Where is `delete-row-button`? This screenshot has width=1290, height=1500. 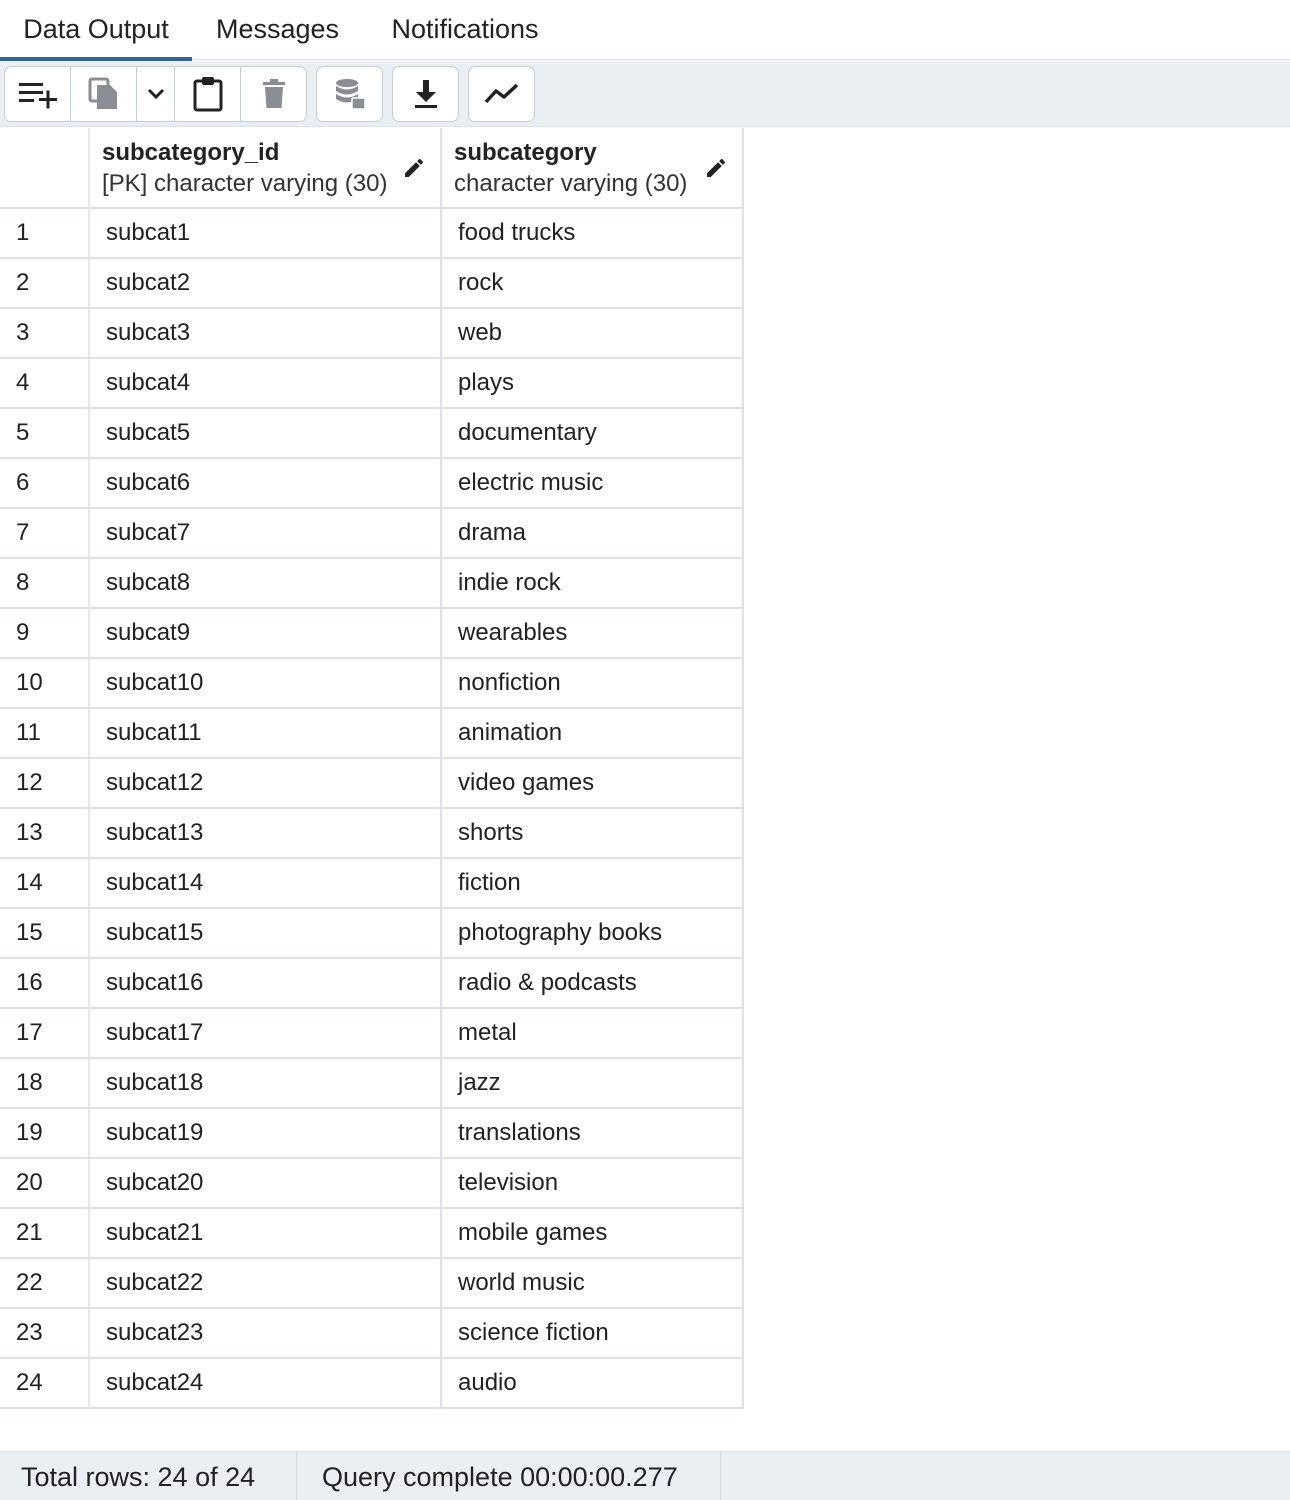 delete-row-button is located at coordinates (273, 94).